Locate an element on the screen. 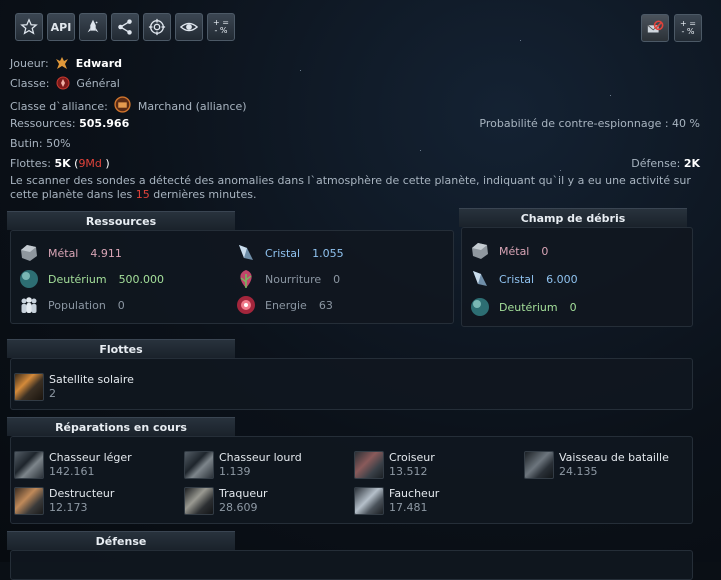 The width and height of the screenshot is (721, 580). general-class-icon is located at coordinates (63, 83).